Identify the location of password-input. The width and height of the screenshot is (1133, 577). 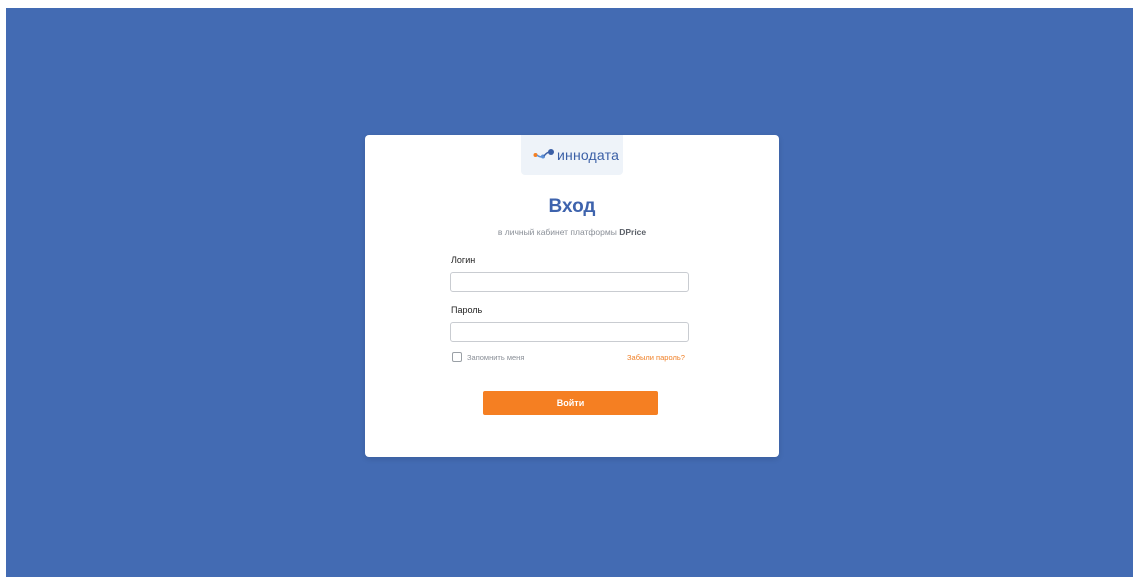
(569, 332).